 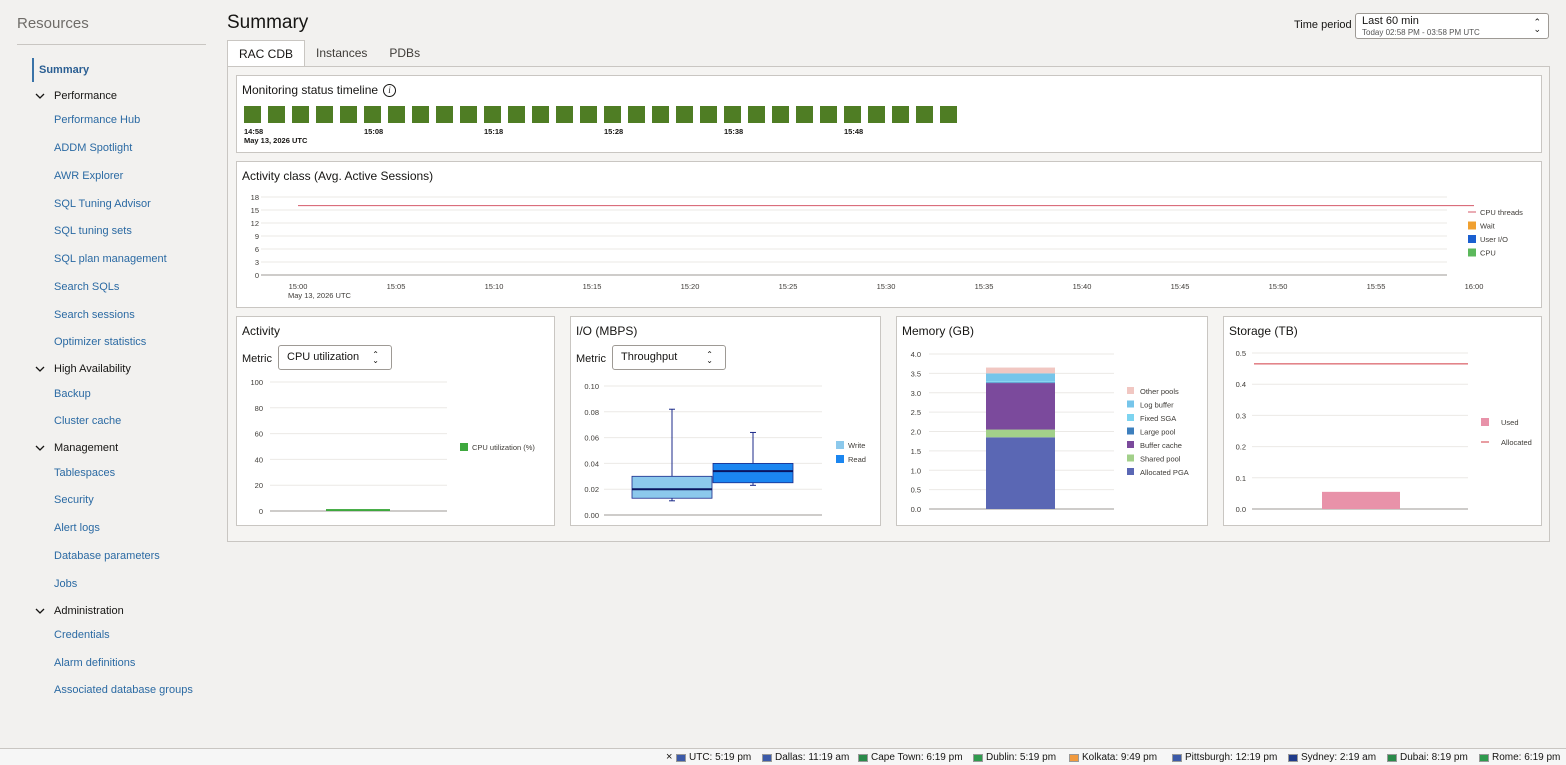 What do you see at coordinates (1158, 432) in the screenshot?
I see `legend-label: Large pool` at bounding box center [1158, 432].